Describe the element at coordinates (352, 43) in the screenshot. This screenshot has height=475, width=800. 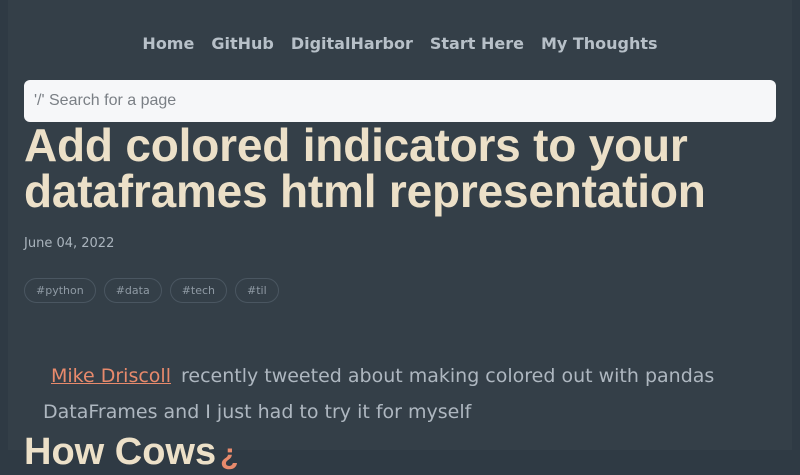
I see `nav-digitalharbor-link: DigitalHarbor` at that location.